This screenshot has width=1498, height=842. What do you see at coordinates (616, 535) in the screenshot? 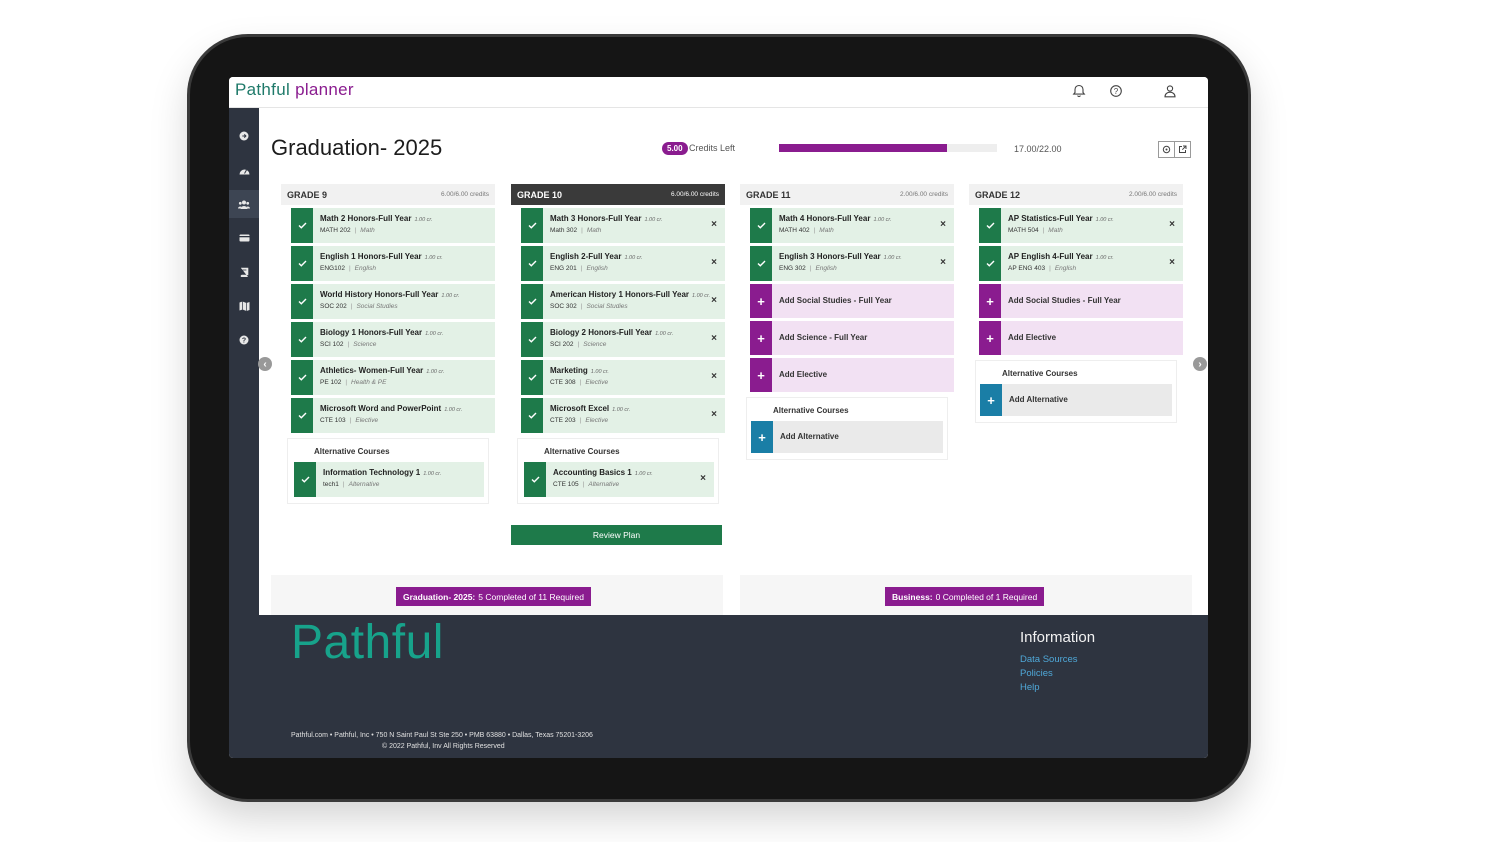
I see `review-plan-button: Review Plan` at bounding box center [616, 535].